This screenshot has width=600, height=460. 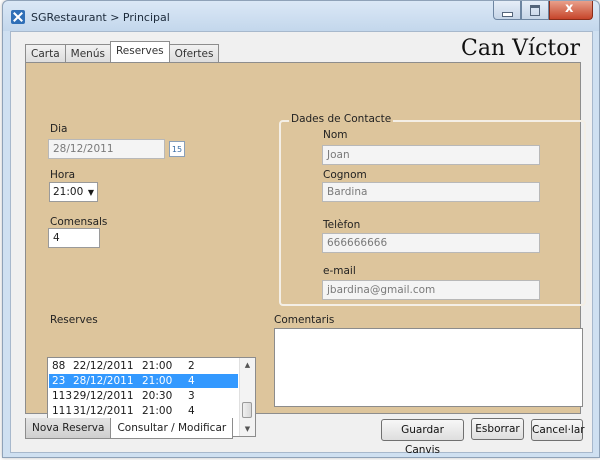 I want to click on reserve-pax: 2, so click(x=191, y=366).